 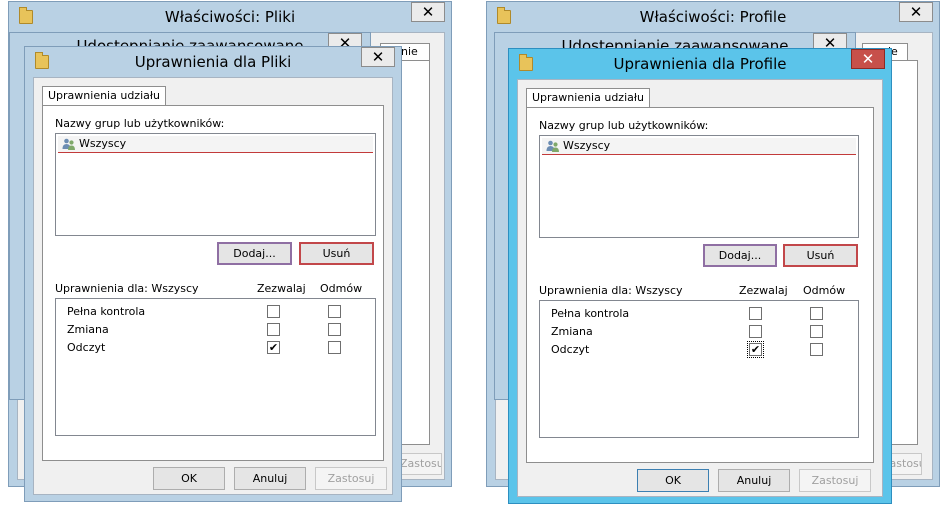 I want to click on apply-label: Zastosuj, so click(x=420, y=463).